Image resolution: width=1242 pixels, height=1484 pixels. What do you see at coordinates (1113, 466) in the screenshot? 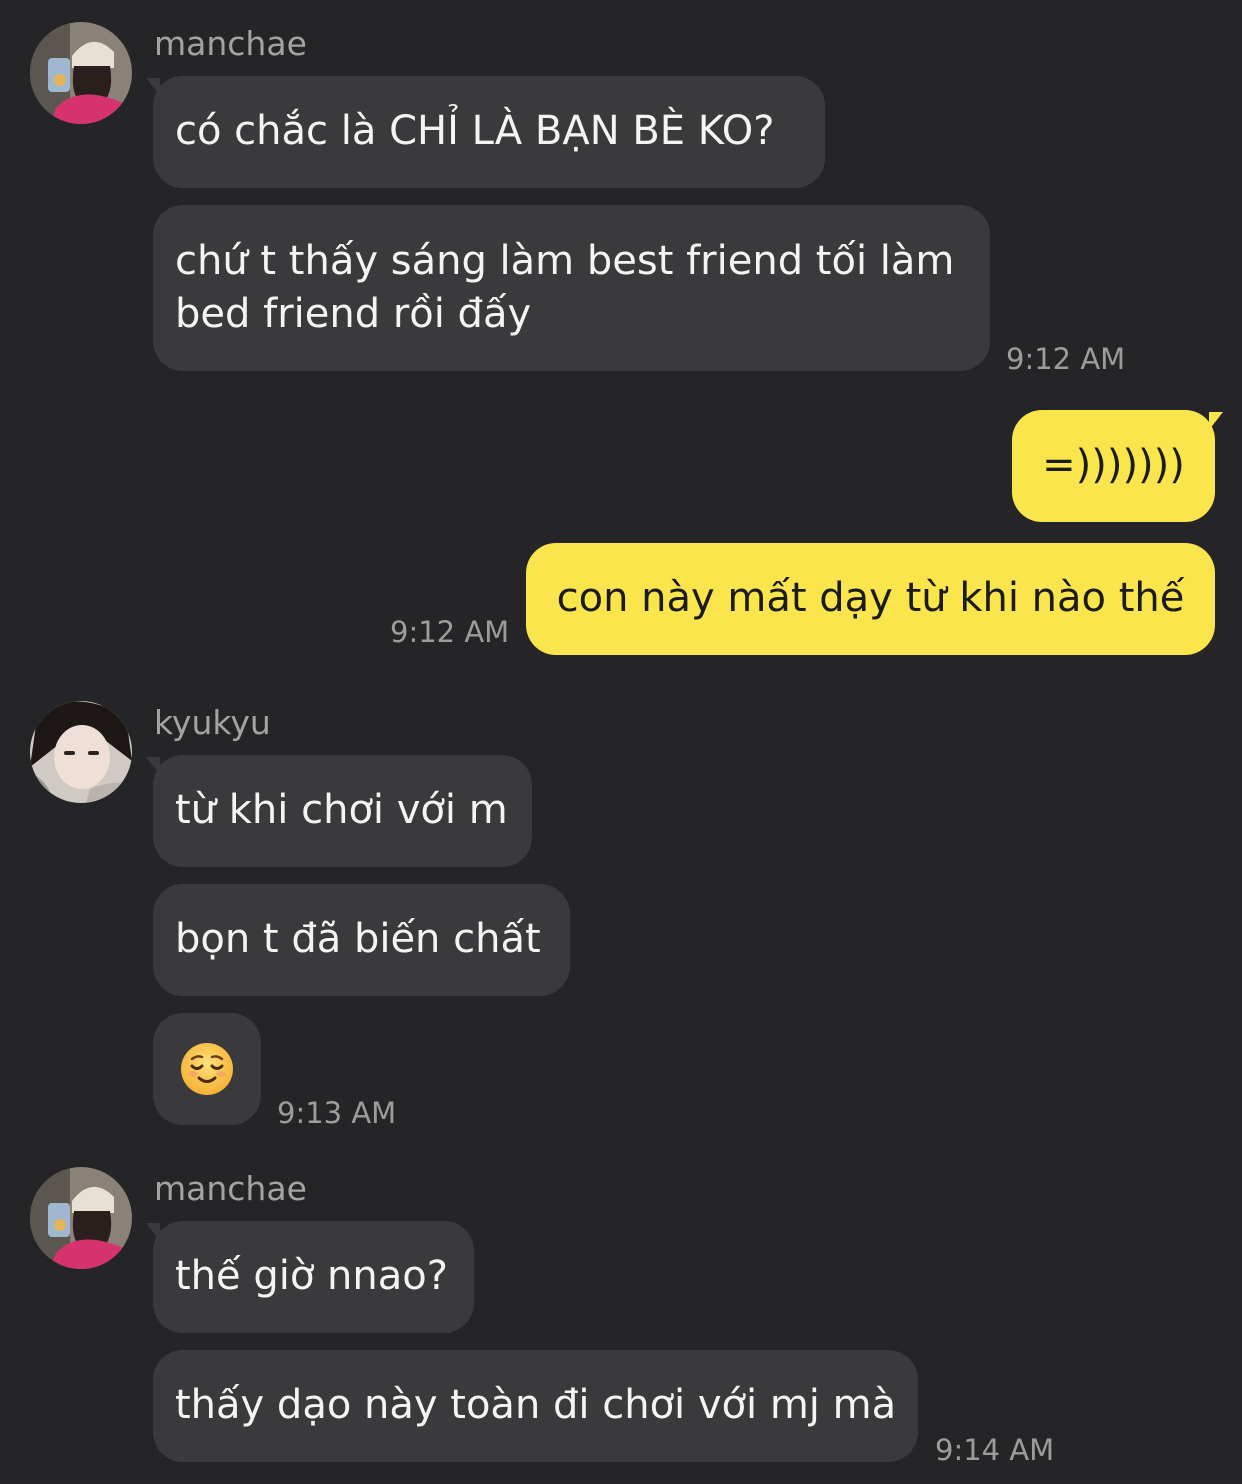
I see `outgoing-message-bubble: =)))))))` at bounding box center [1113, 466].